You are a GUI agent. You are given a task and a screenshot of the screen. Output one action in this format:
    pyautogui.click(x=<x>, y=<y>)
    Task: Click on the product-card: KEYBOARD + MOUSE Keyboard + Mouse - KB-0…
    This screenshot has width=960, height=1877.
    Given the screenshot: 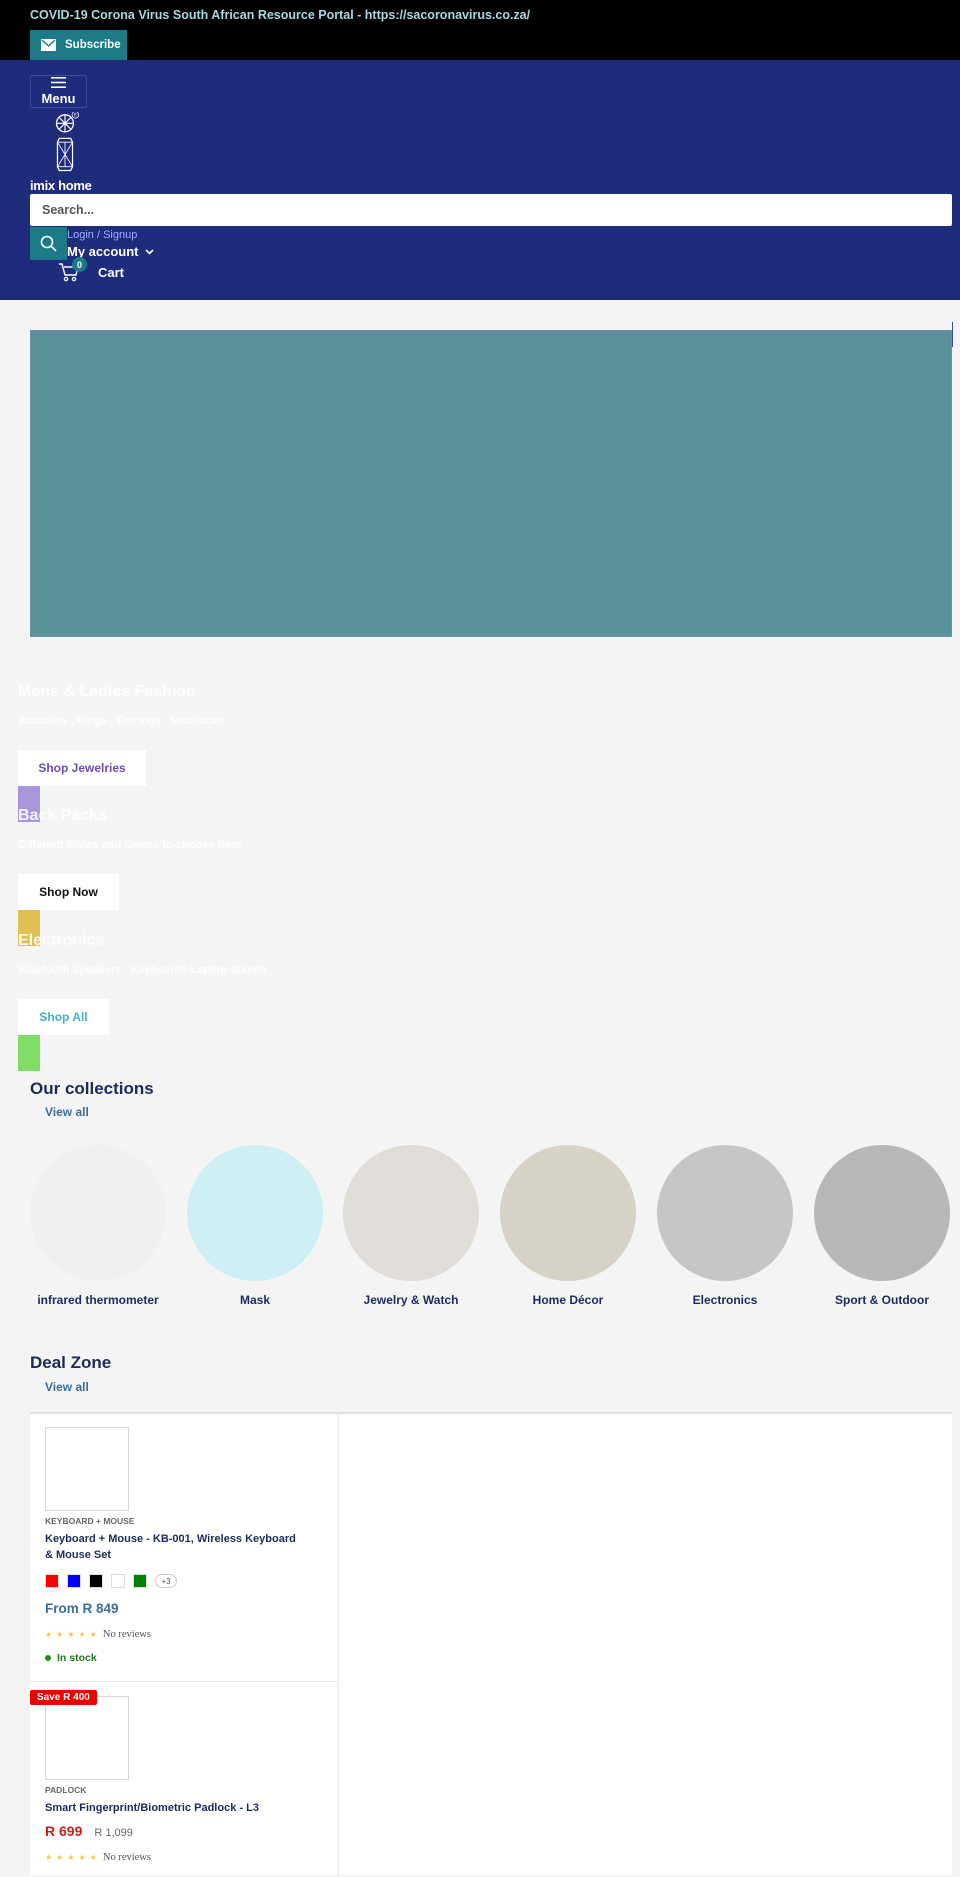 What is the action you would take?
    pyautogui.click(x=183, y=1548)
    